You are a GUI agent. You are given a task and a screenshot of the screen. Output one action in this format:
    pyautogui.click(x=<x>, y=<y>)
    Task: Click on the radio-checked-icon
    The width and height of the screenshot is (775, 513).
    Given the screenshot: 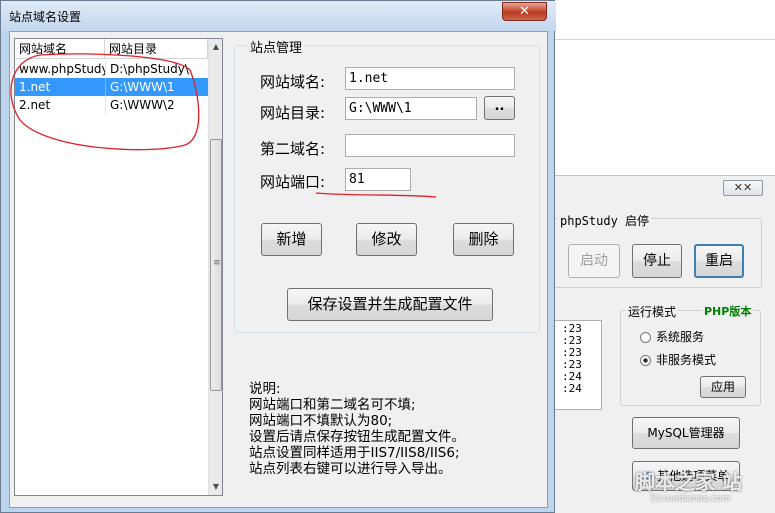 What is the action you would take?
    pyautogui.click(x=645, y=360)
    